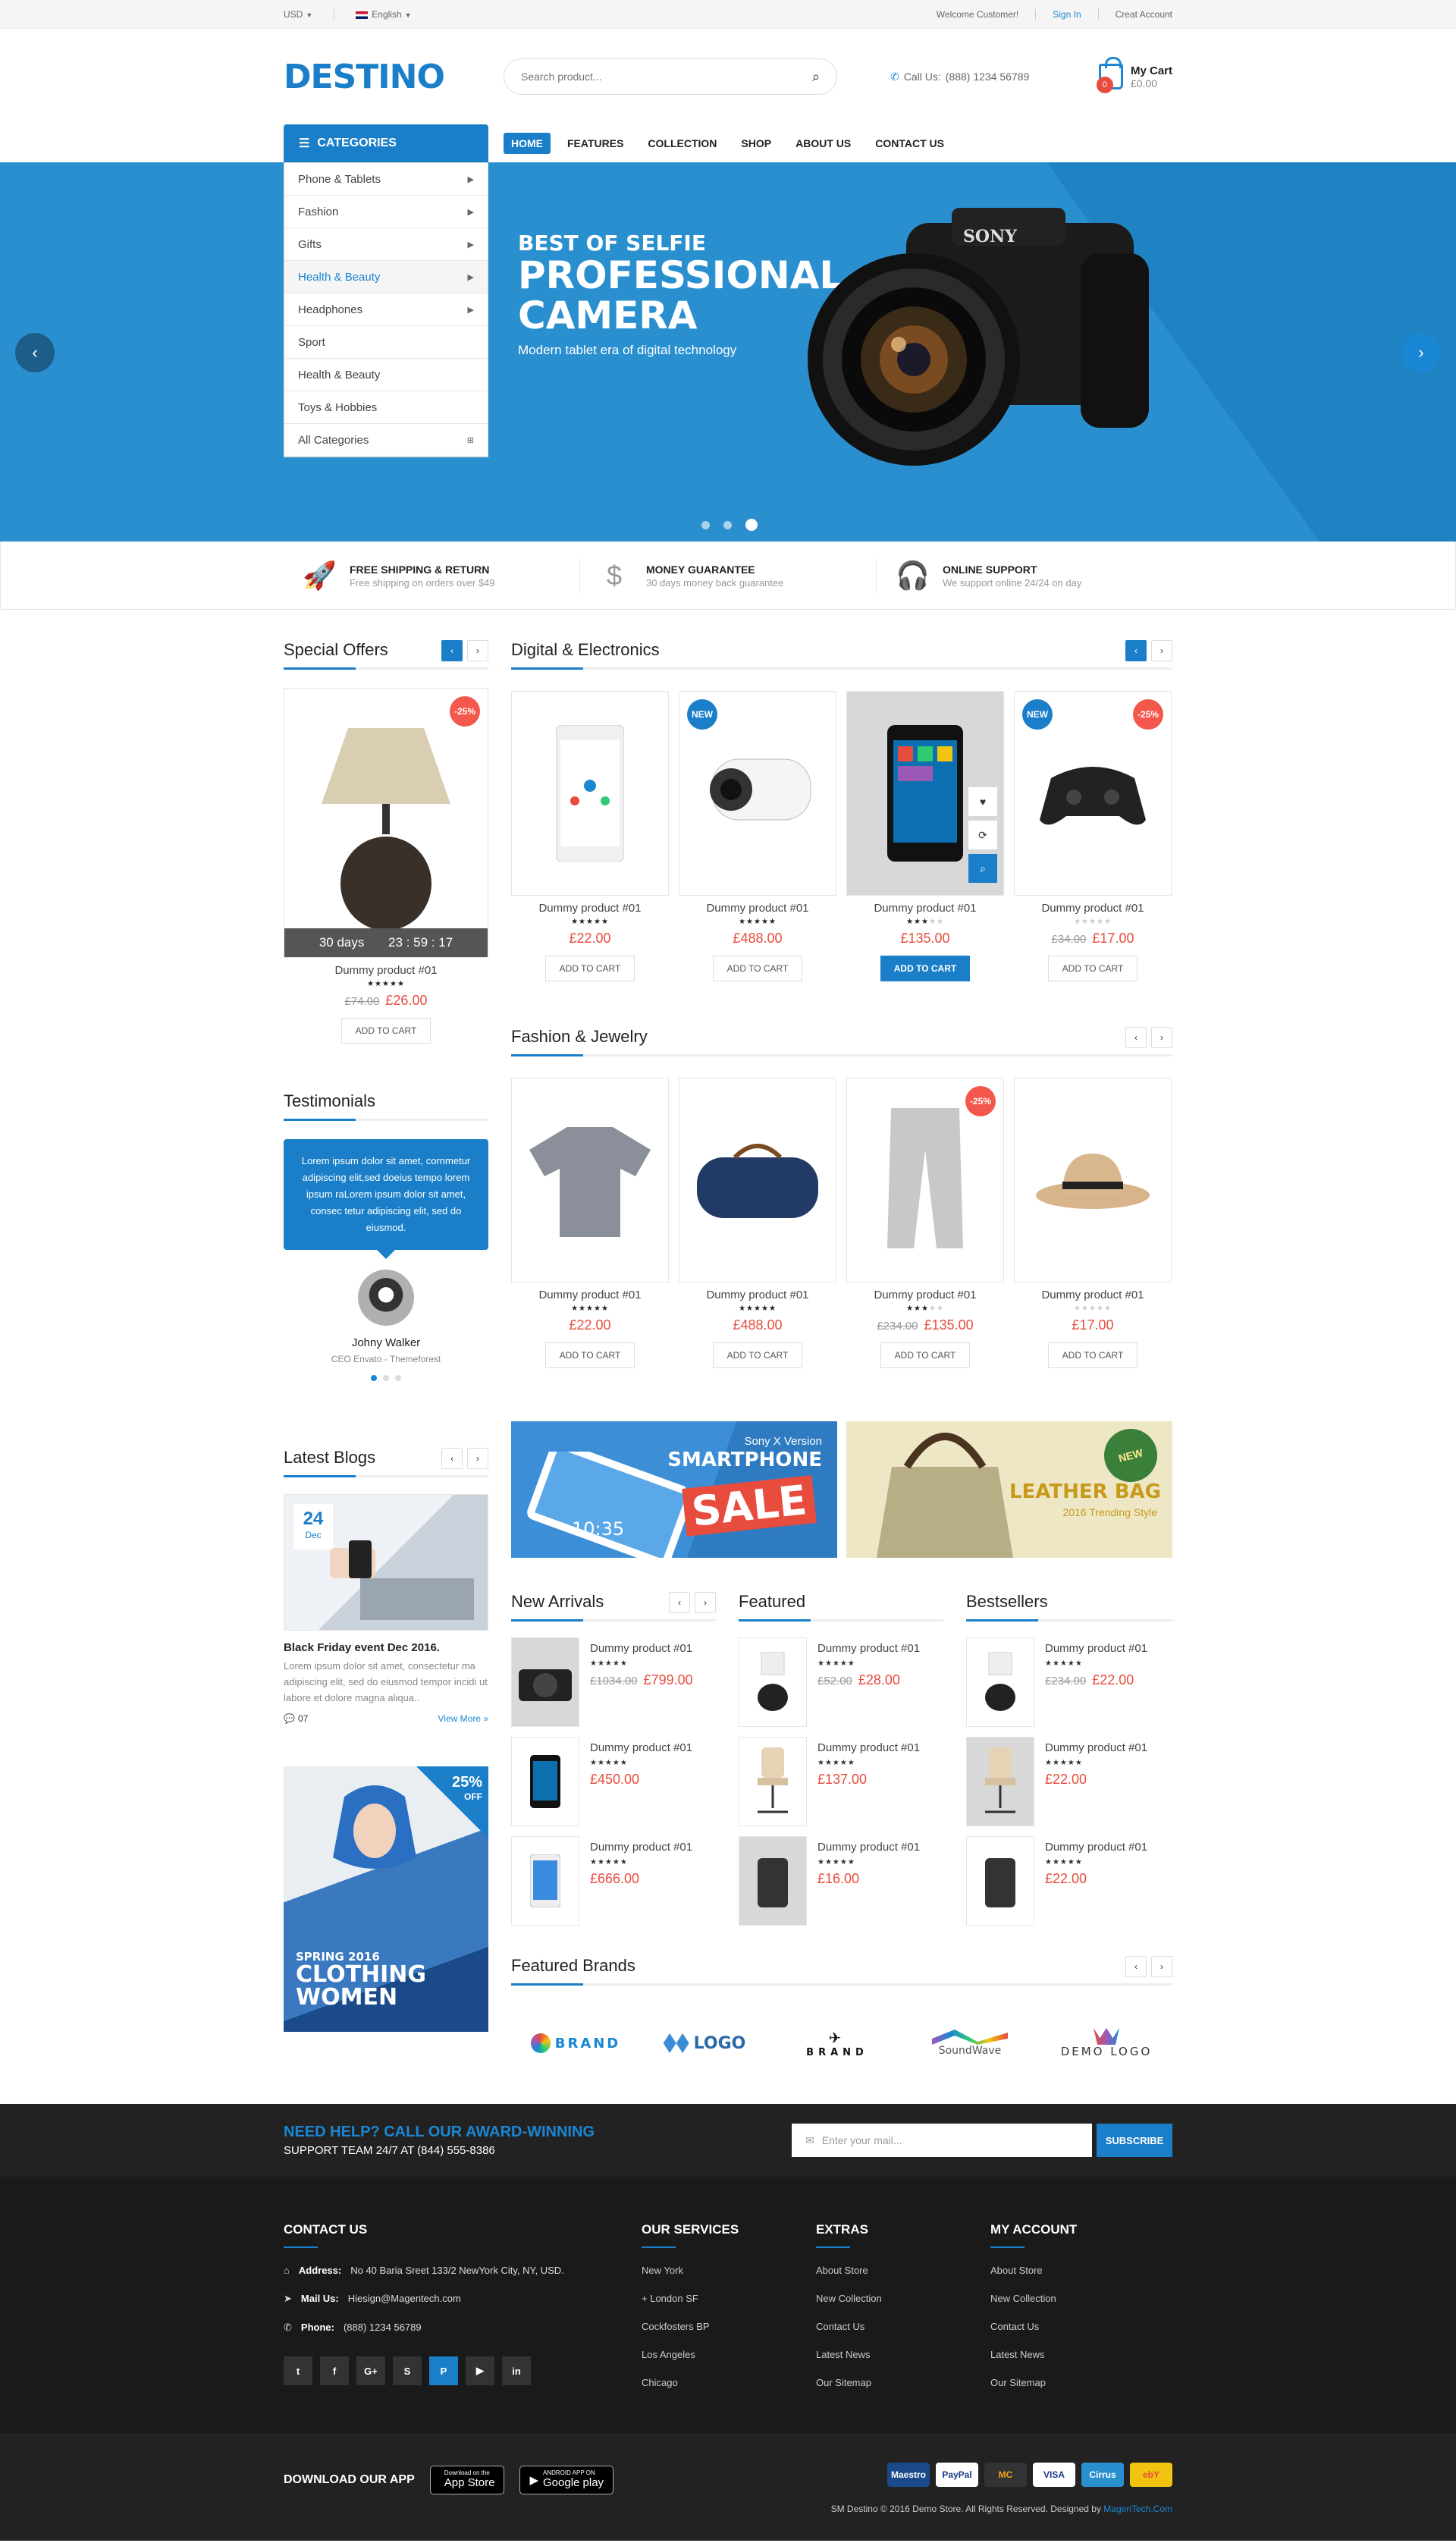 The image size is (1456, 2543). I want to click on youtube-icon: ▶, so click(480, 2370).